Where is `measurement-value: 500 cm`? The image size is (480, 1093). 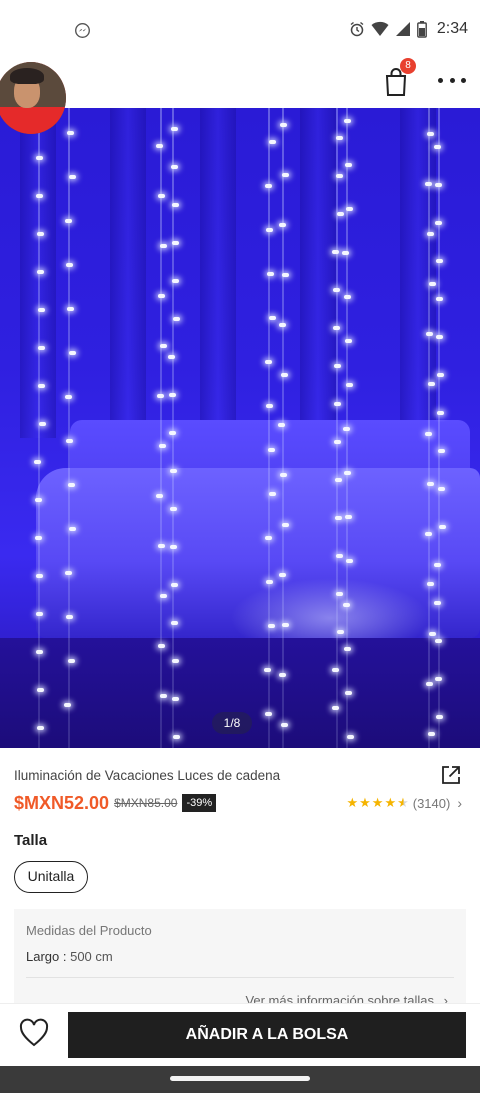
measurement-value: 500 cm is located at coordinates (91, 956).